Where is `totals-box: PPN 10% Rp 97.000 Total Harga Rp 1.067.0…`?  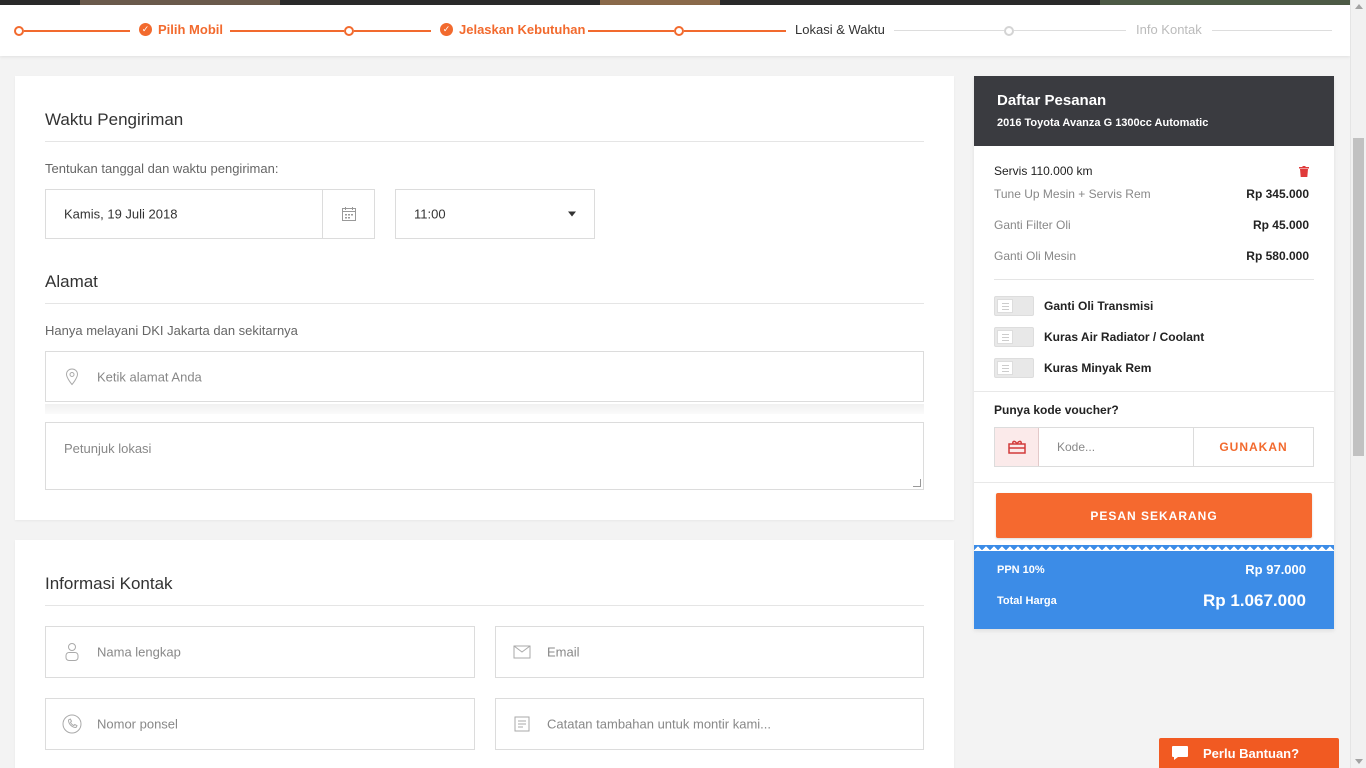 totals-box: PPN 10% Rp 97.000 Total Harga Rp 1.067.0… is located at coordinates (1154, 587).